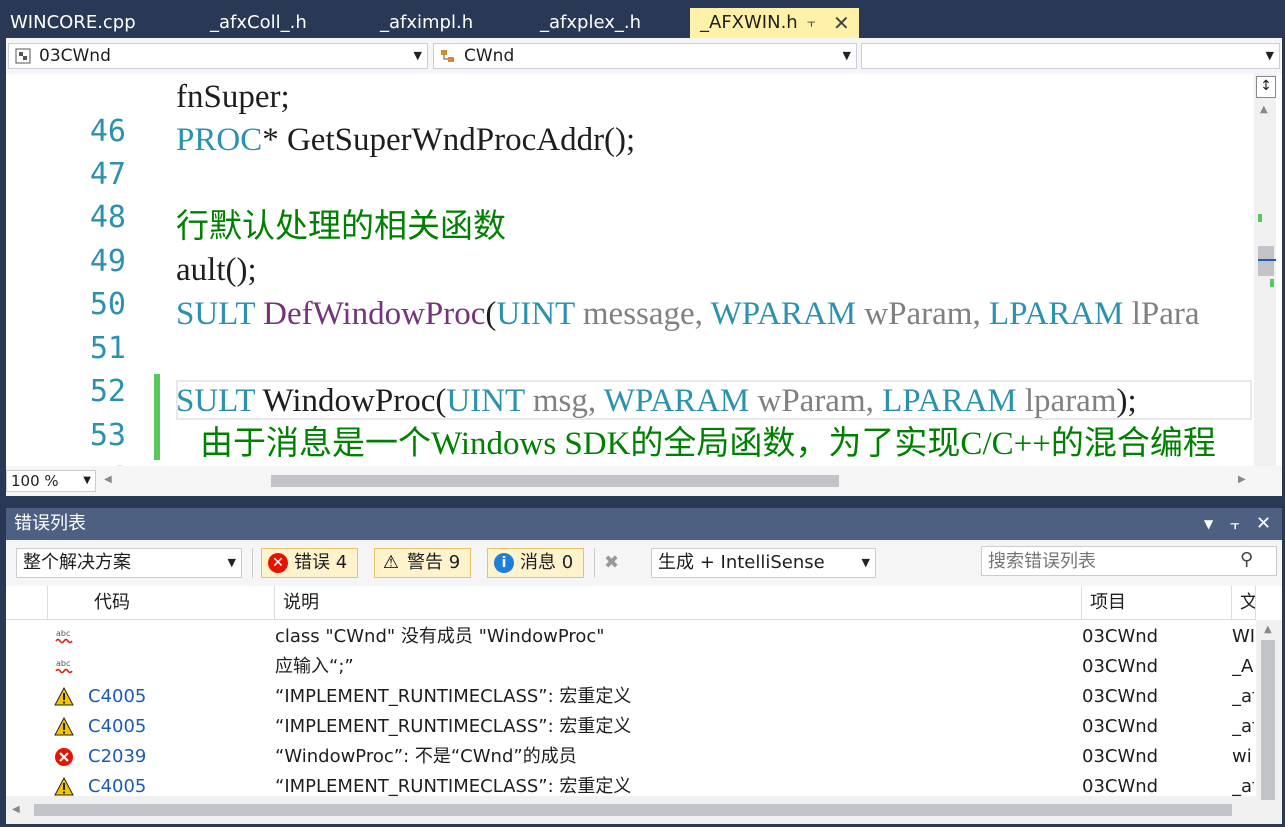 This screenshot has height=827, width=1285. Describe the element at coordinates (23, 56) in the screenshot. I see `project-icon` at that location.